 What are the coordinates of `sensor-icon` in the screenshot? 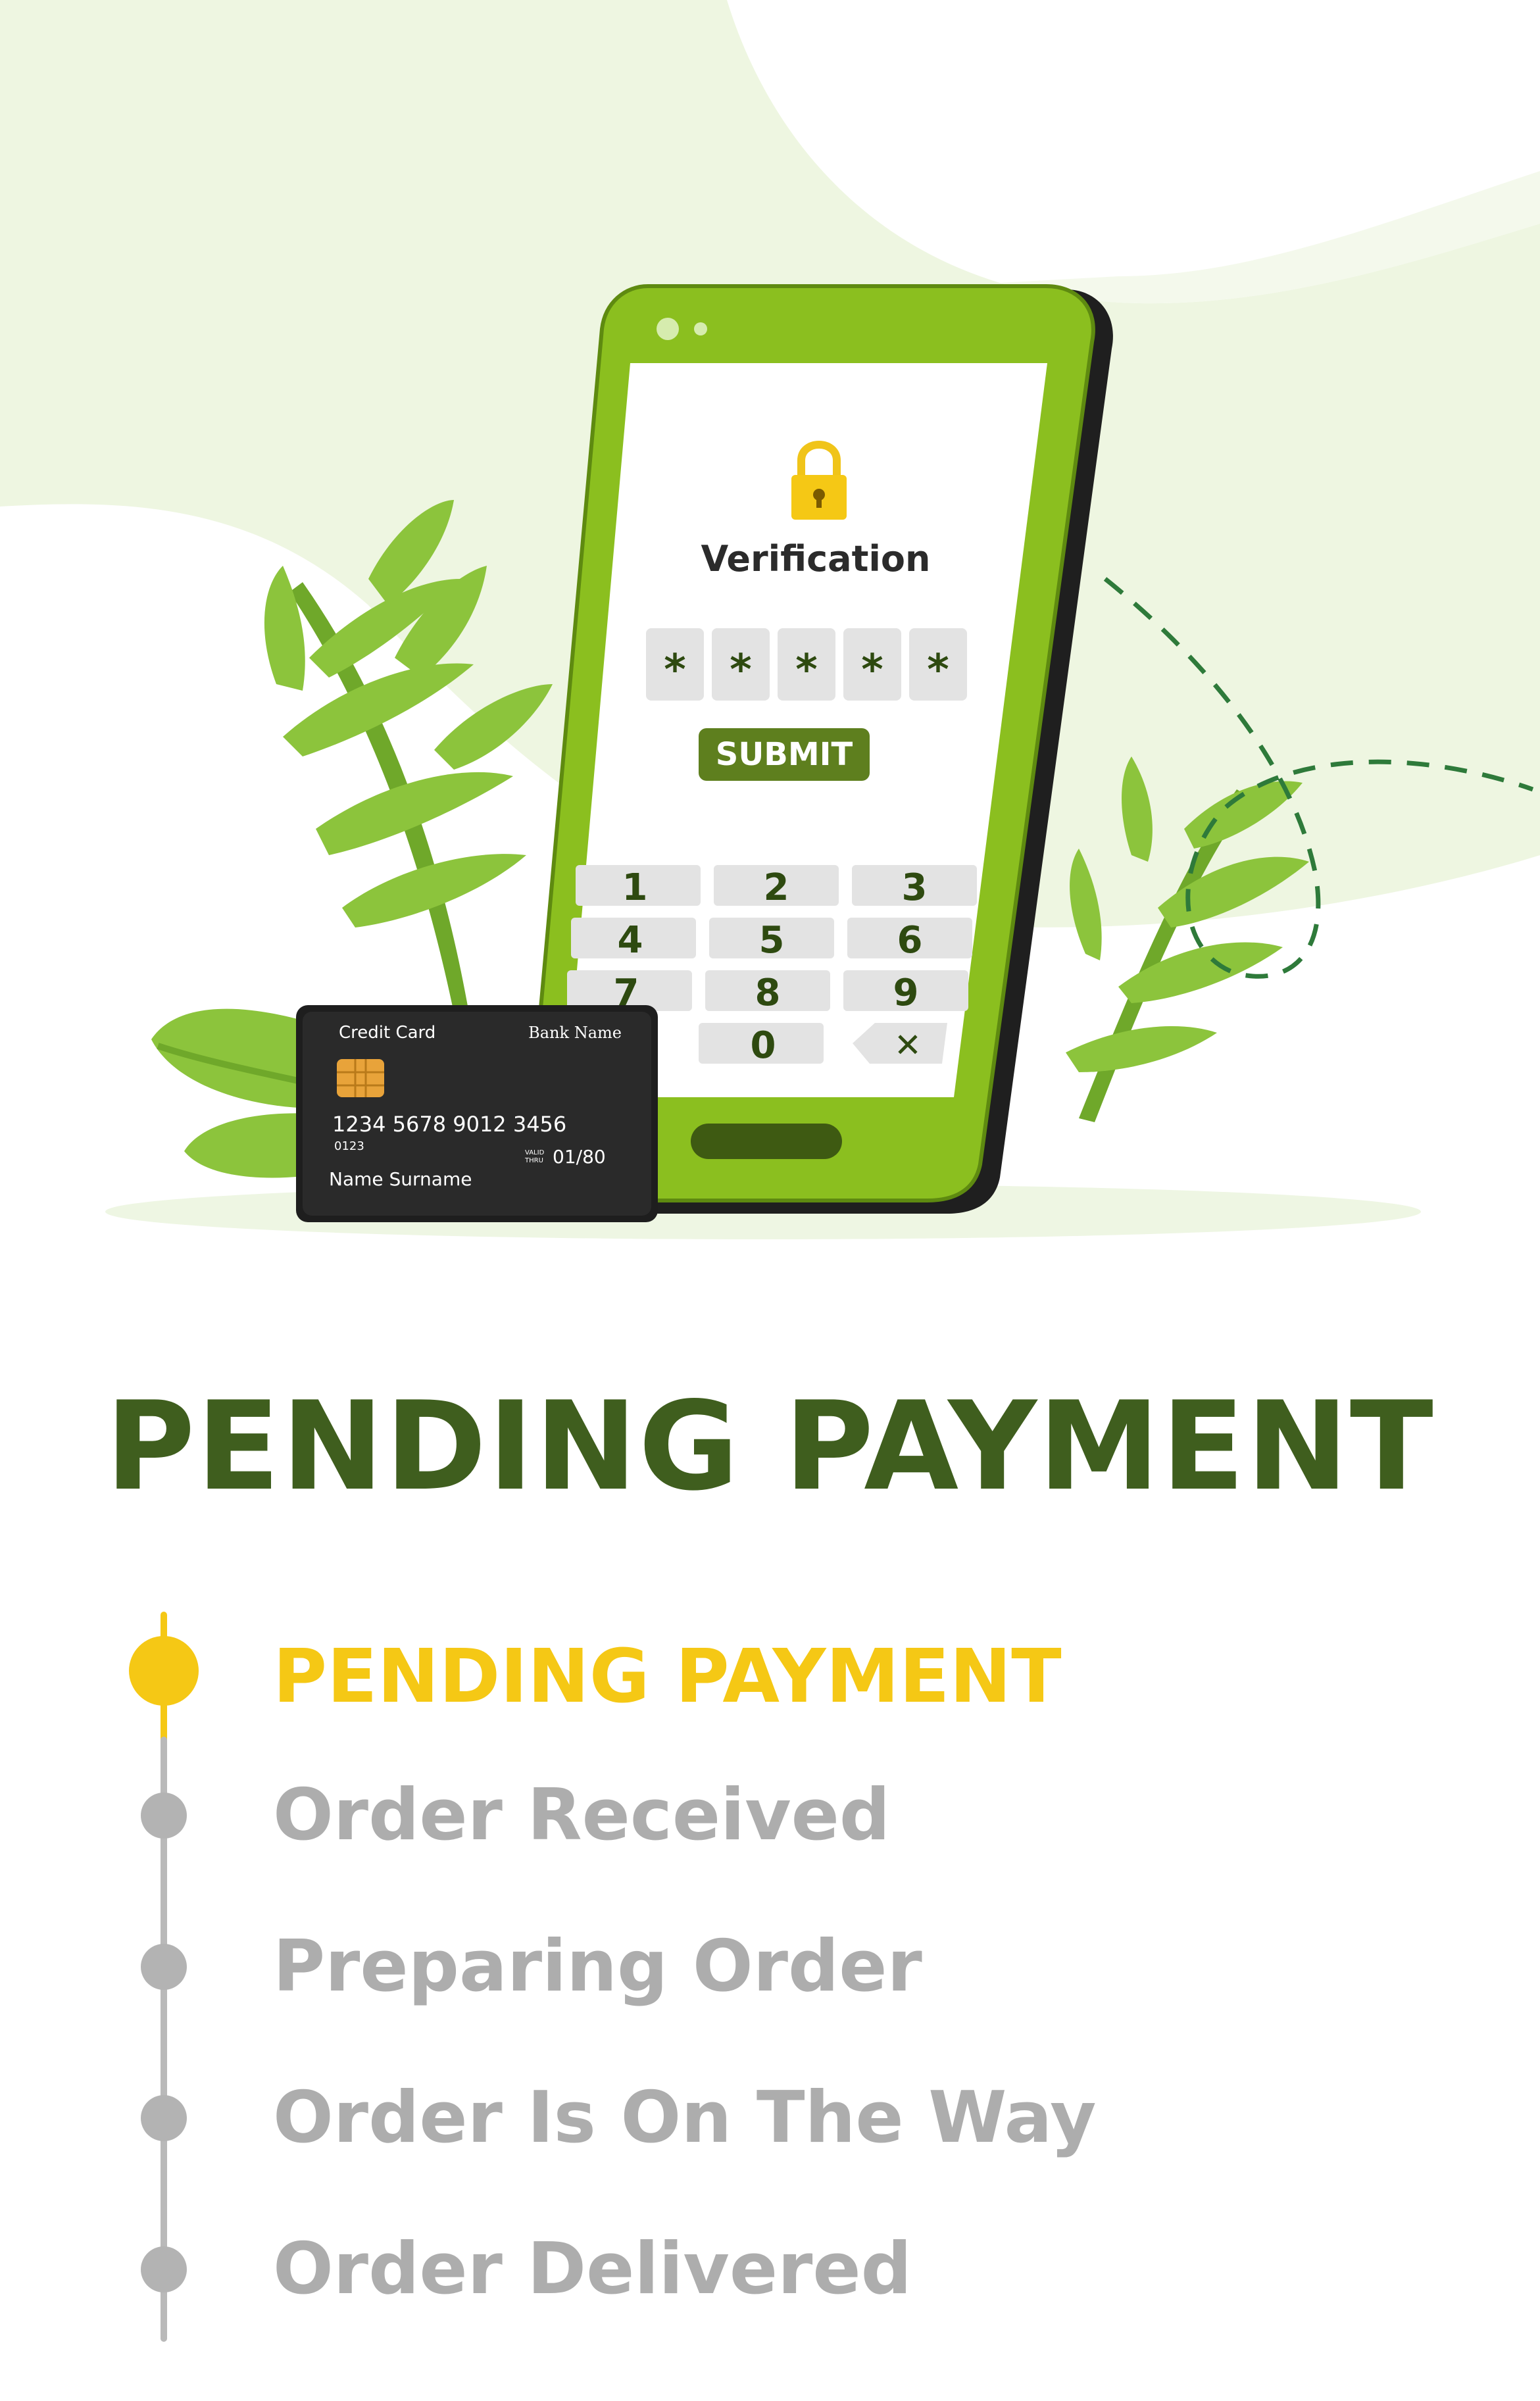 It's located at (700, 328).